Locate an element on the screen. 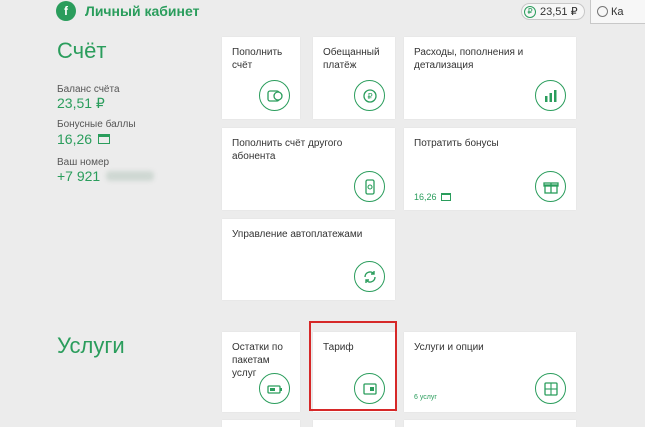  ruble-coin-icon: ₽ is located at coordinates (530, 11).